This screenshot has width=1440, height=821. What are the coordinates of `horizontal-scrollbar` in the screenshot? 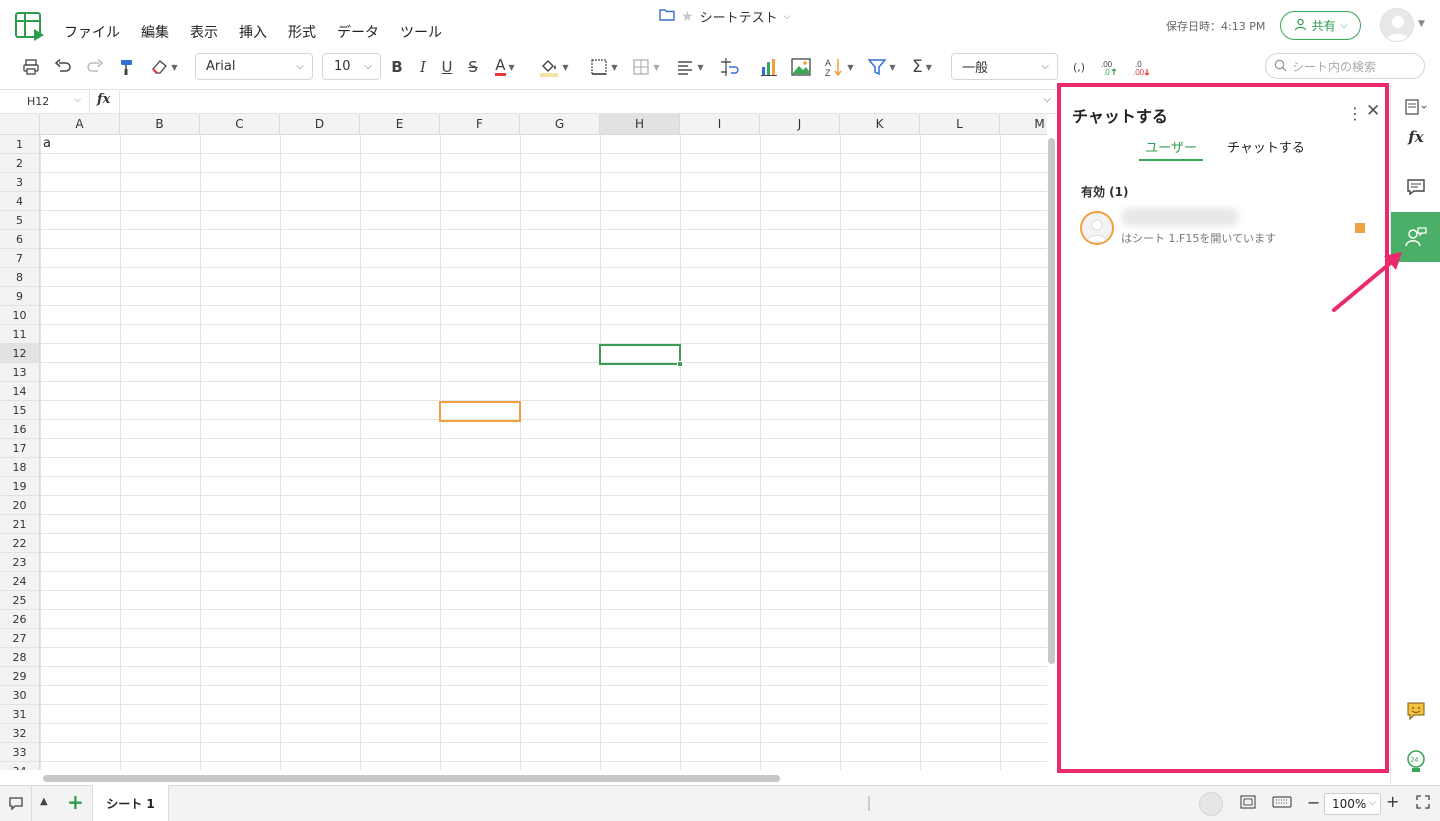 It's located at (411, 778).